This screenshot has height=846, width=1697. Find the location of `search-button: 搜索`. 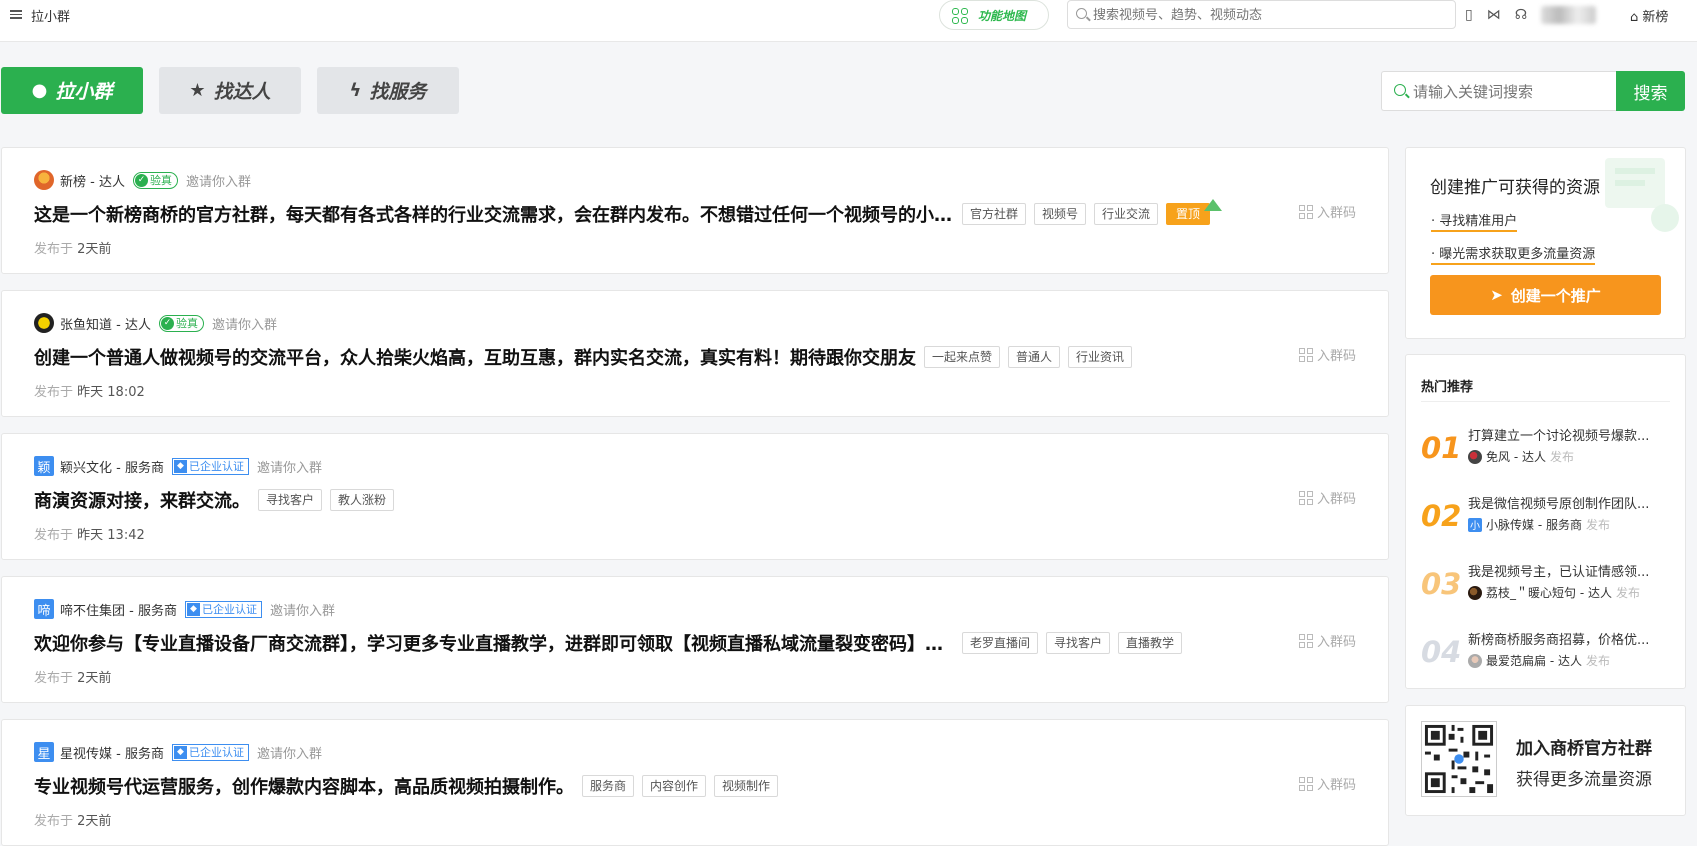

search-button: 搜索 is located at coordinates (1650, 91).